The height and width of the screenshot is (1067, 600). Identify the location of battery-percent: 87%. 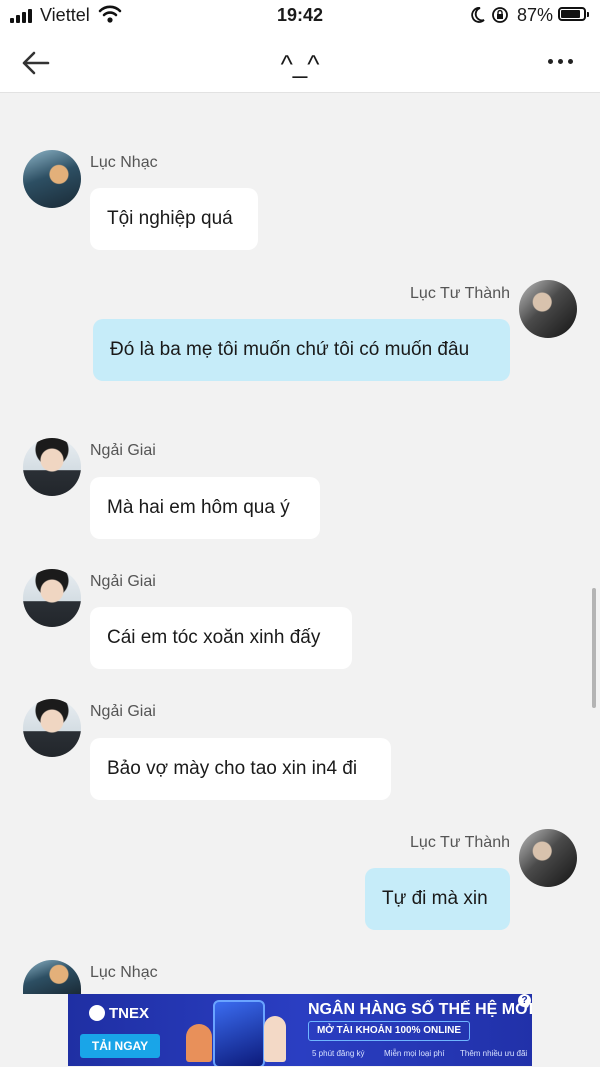
(535, 15).